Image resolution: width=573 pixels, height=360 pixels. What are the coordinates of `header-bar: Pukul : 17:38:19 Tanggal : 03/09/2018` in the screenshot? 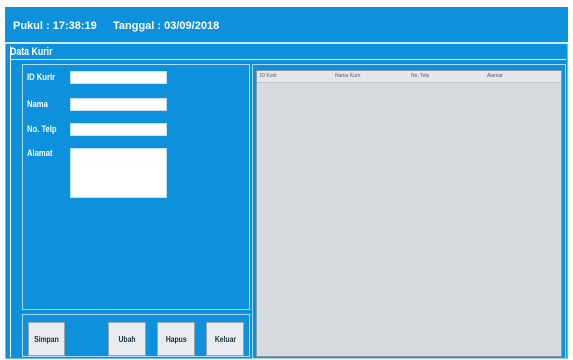 It's located at (286, 25).